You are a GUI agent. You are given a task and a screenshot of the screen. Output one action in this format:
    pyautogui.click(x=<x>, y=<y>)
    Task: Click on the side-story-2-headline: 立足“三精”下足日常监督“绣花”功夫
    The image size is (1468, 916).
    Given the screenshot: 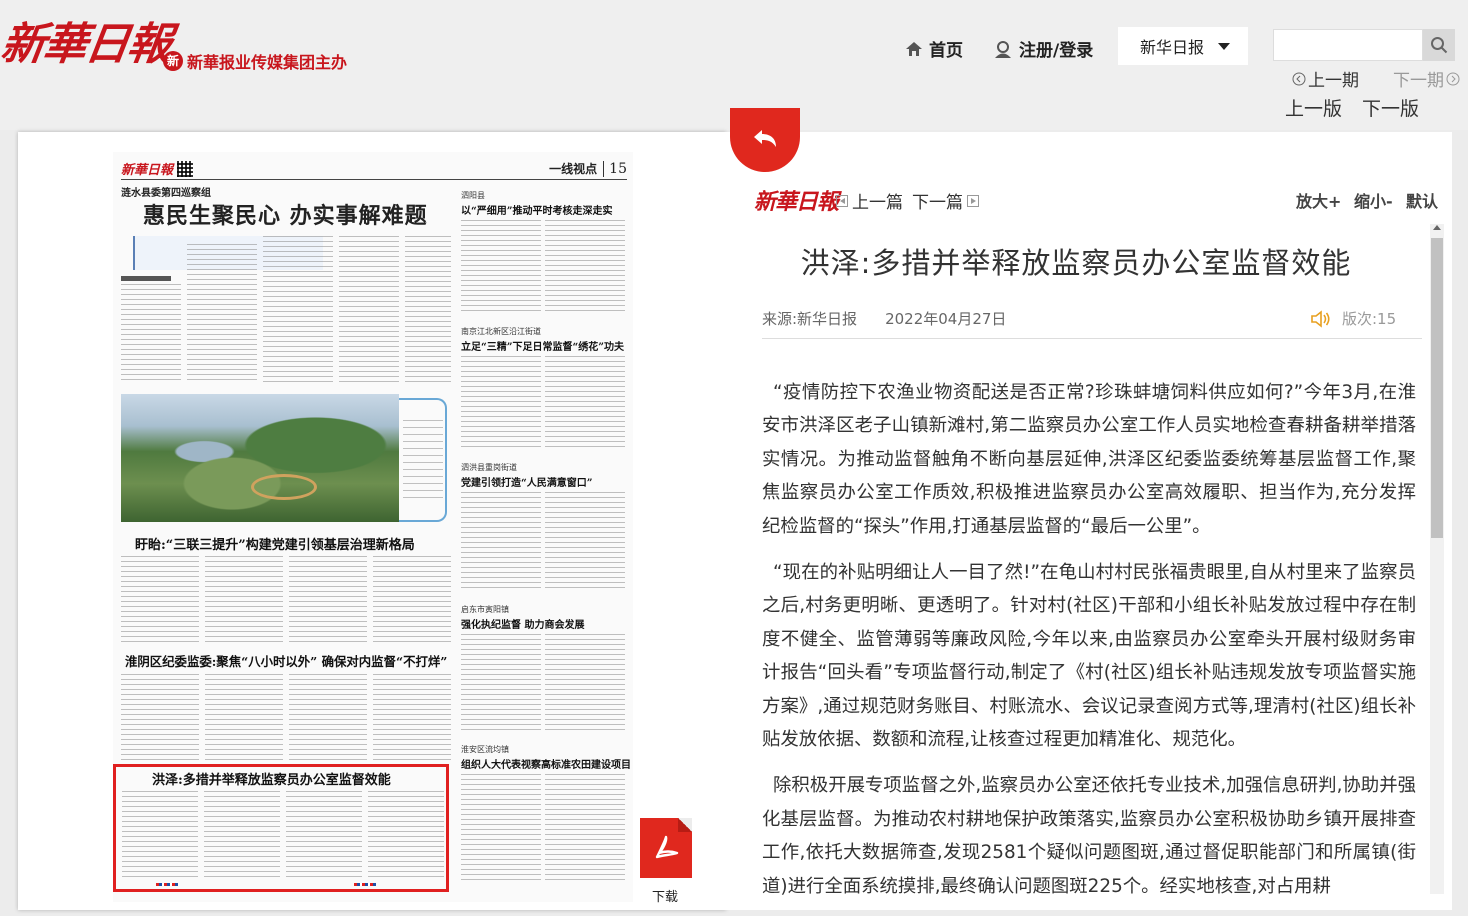 What is the action you would take?
    pyautogui.click(x=542, y=345)
    